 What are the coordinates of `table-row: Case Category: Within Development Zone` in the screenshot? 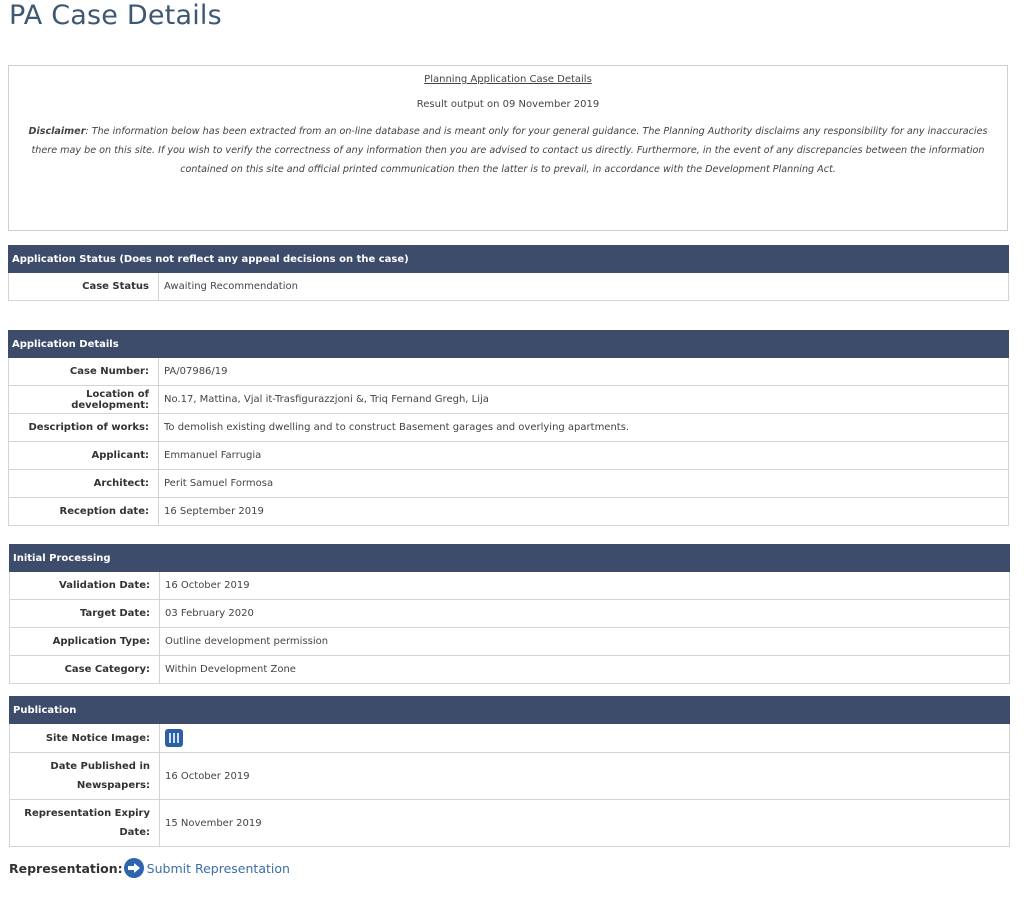 It's located at (509, 669).